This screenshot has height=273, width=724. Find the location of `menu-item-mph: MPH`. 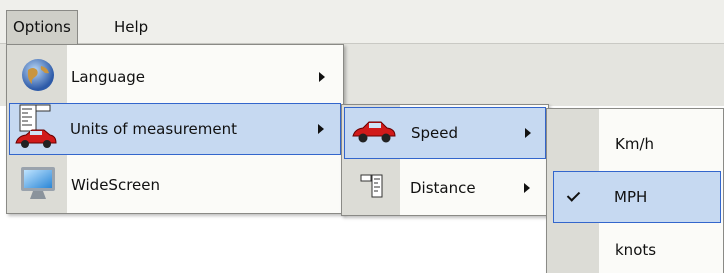

menu-item-mph: MPH is located at coordinates (637, 197).